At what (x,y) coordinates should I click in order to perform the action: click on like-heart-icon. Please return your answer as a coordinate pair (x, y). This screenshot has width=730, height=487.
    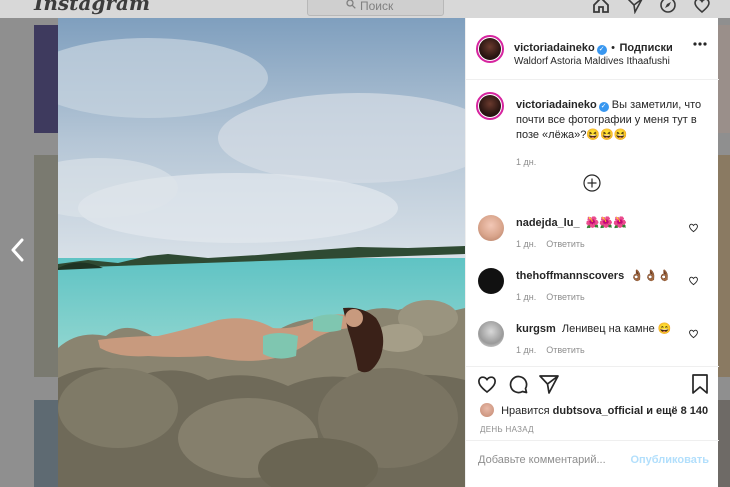
    Looking at the image, I should click on (487, 384).